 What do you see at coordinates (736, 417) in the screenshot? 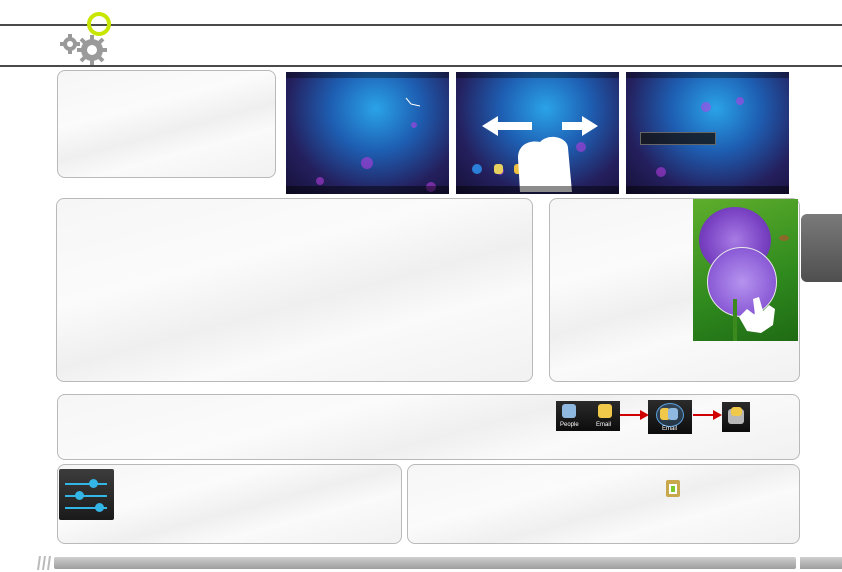
I see `folder-icon` at bounding box center [736, 417].